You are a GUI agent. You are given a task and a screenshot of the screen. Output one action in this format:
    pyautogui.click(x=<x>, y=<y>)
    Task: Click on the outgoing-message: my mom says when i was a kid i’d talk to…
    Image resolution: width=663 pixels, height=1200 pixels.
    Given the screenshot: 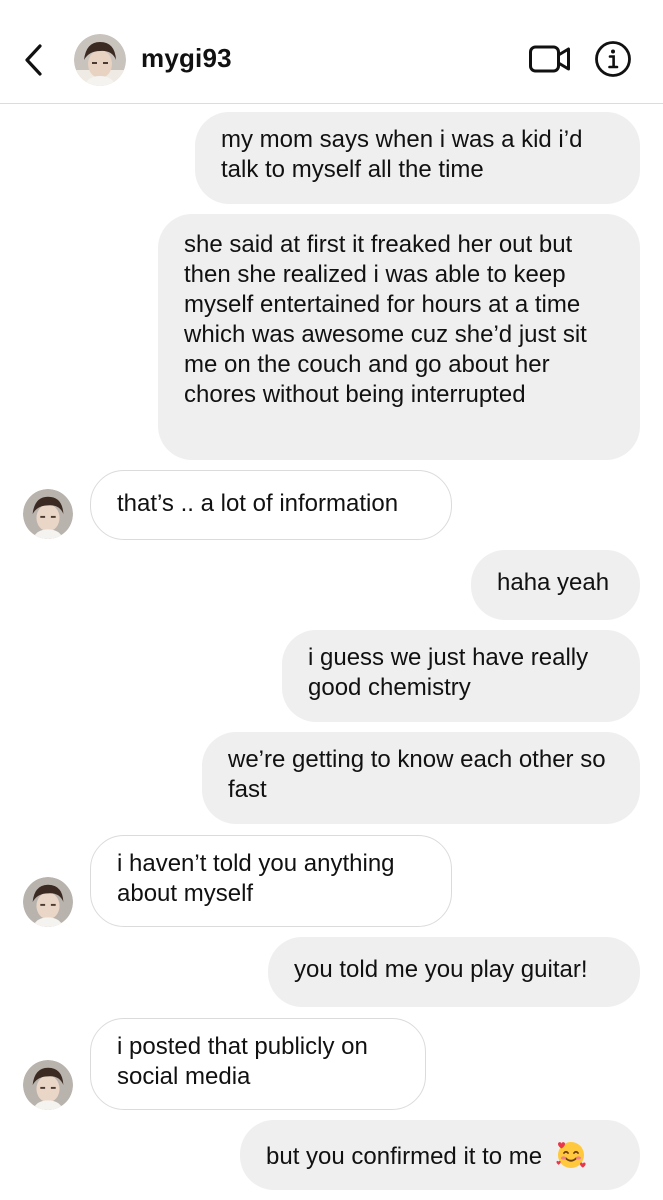 What is the action you would take?
    pyautogui.click(x=417, y=158)
    